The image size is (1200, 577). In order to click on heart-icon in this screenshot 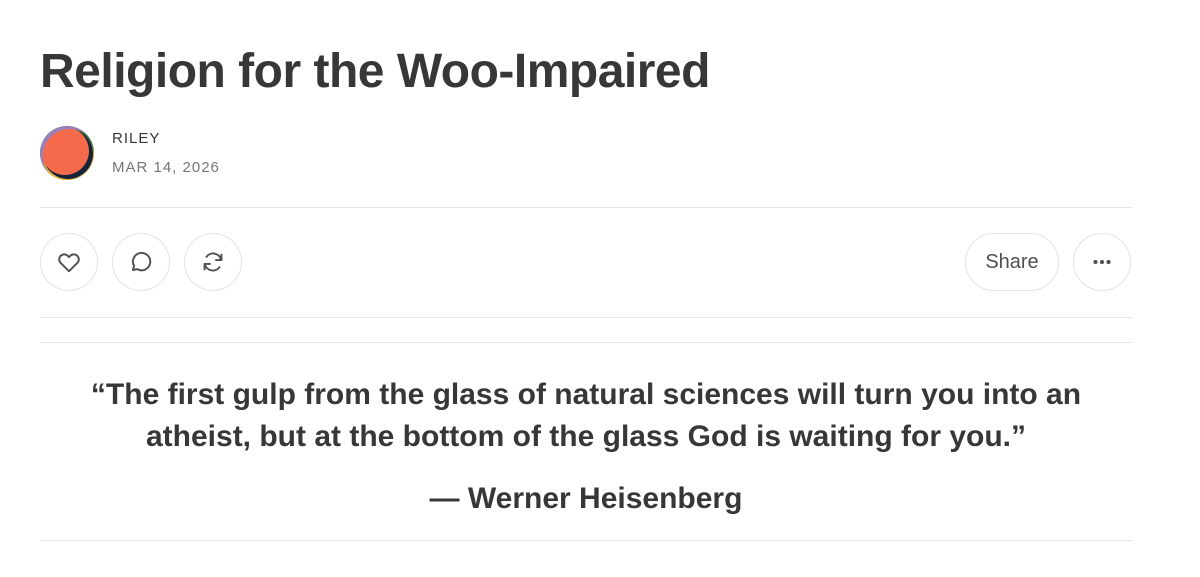, I will do `click(69, 263)`.